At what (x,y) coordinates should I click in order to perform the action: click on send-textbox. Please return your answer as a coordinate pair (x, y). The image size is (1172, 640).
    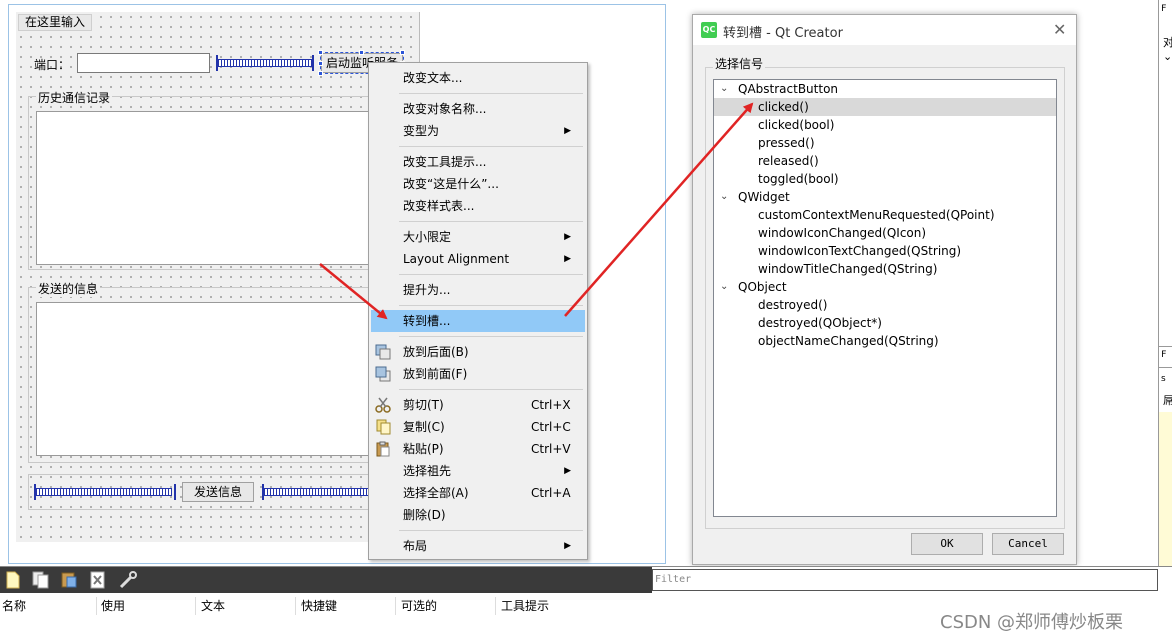
    Looking at the image, I should click on (228, 379).